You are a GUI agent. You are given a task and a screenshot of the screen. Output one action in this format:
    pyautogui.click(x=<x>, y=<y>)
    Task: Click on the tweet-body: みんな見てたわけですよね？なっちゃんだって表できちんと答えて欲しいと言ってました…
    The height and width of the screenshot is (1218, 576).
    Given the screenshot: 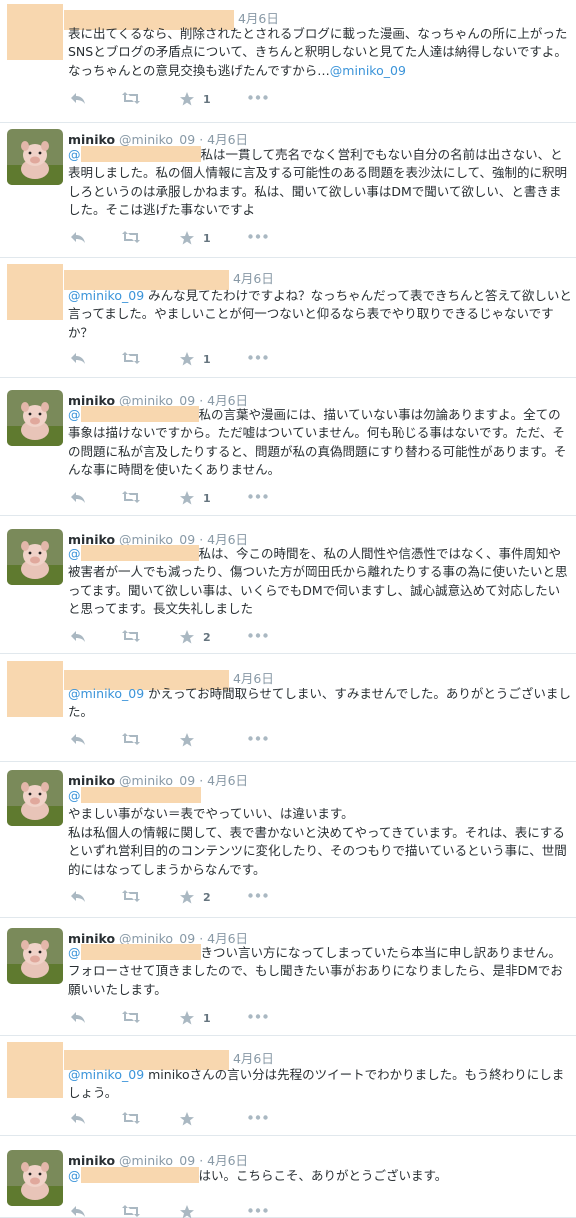 What is the action you would take?
    pyautogui.click(x=320, y=314)
    